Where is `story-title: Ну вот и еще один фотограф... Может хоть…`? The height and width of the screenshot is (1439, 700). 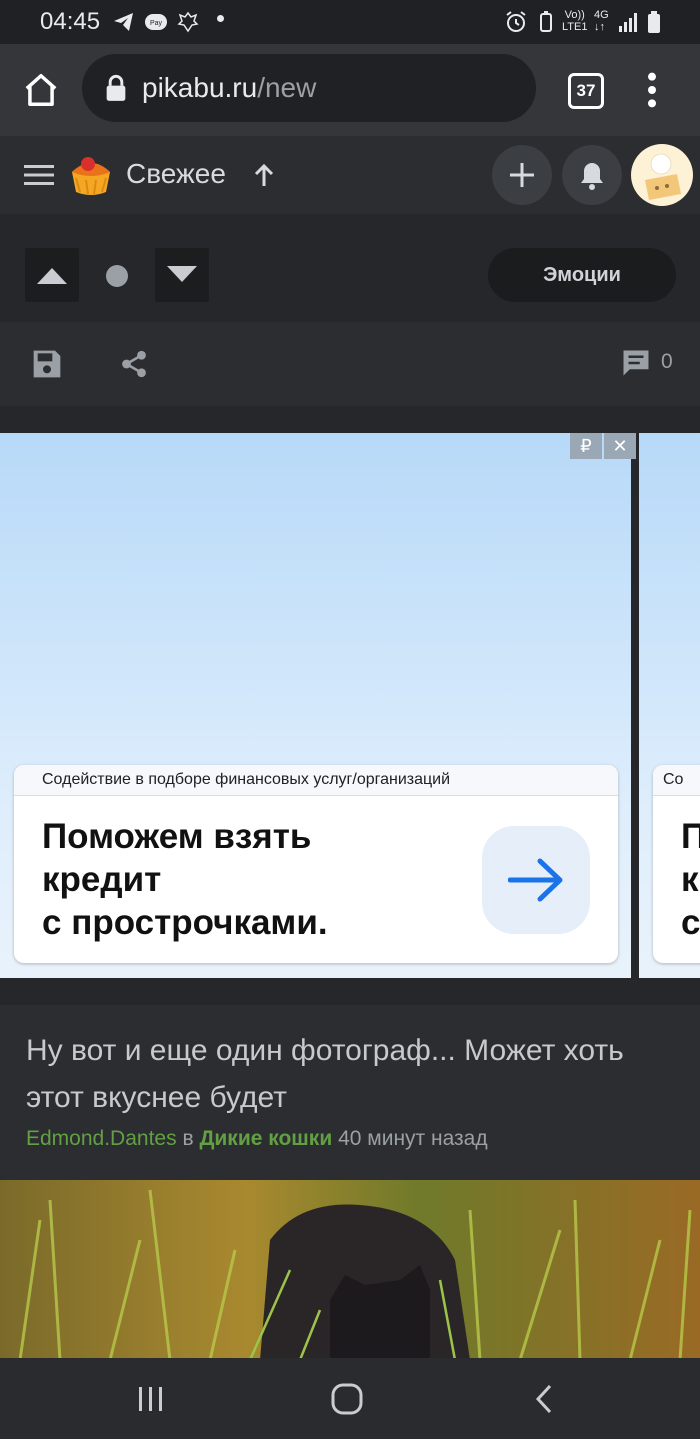
story-title: Ну вот и еще один фотограф... Может хоть… is located at coordinates (356, 1074).